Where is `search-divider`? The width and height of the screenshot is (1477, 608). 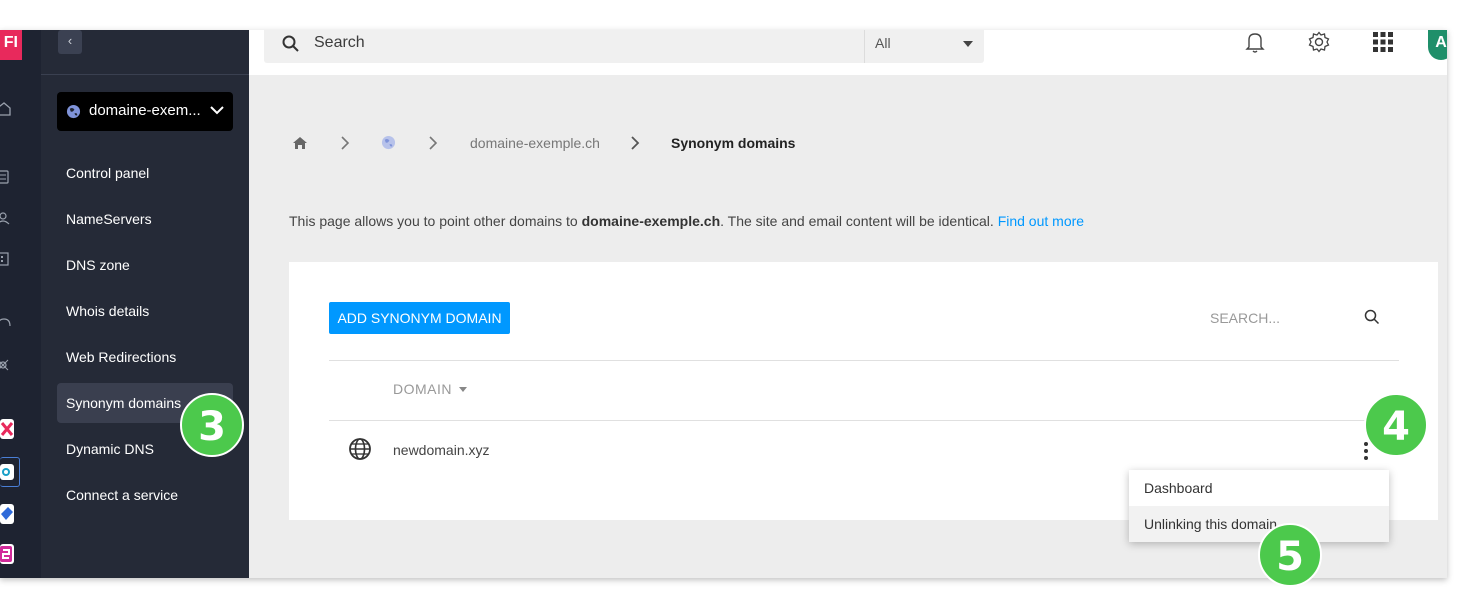 search-divider is located at coordinates (864, 46).